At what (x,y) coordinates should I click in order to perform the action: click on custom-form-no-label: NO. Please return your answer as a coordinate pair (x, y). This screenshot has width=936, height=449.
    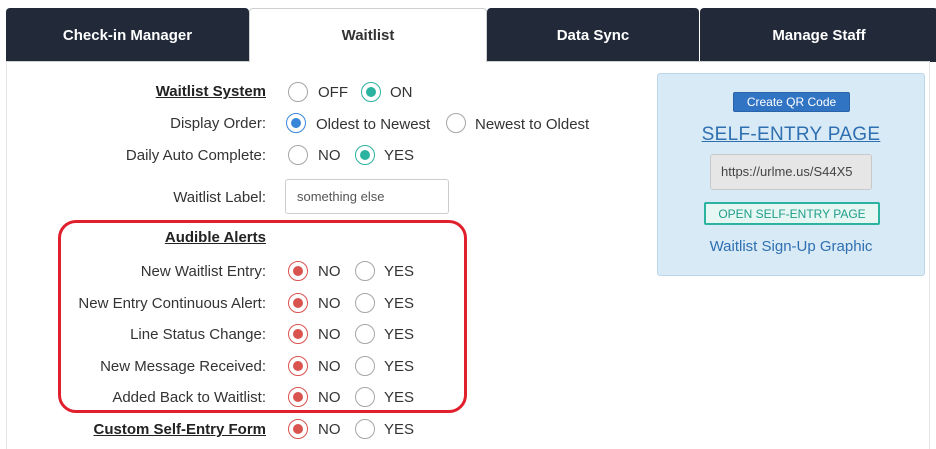
    Looking at the image, I should click on (329, 429).